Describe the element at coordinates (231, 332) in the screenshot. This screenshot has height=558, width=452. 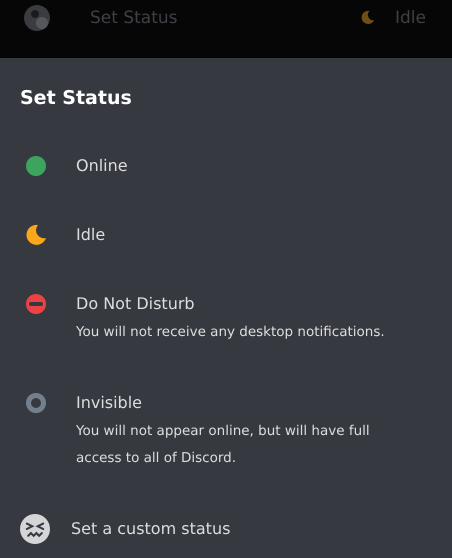
I see `status-description: You will not receive any desktop notifications.` at that location.